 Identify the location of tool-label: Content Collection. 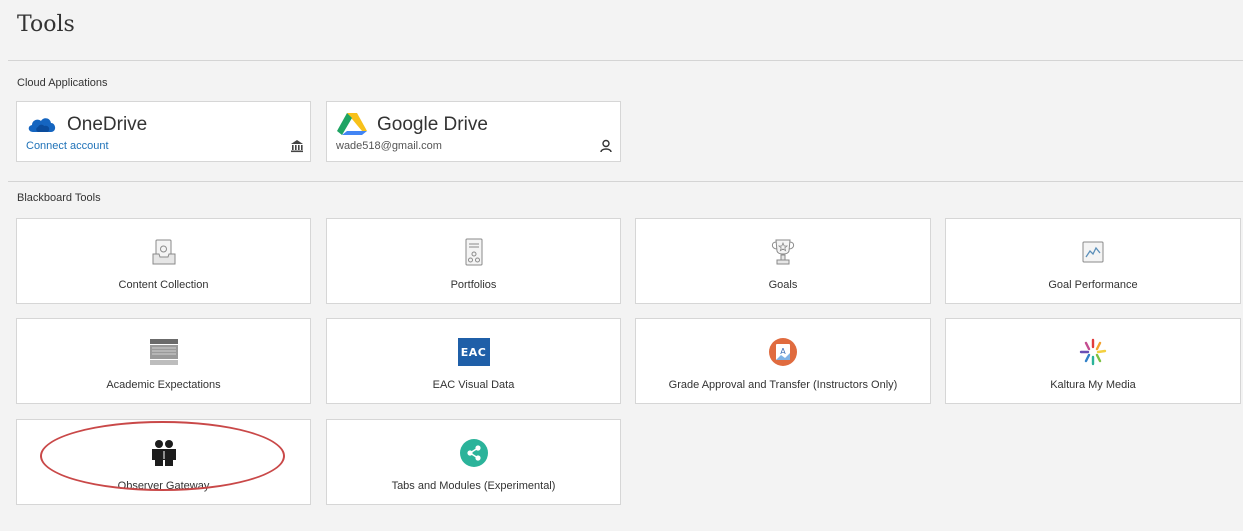
(163, 285).